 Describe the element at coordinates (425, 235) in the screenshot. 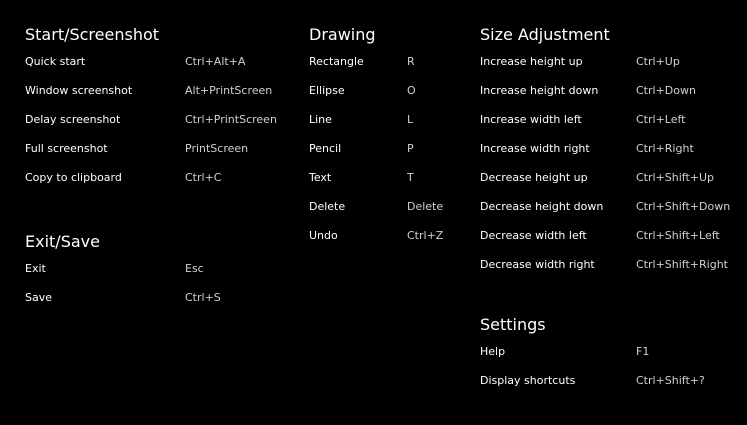

I see `shortcut-key: Ctrl+Z` at that location.